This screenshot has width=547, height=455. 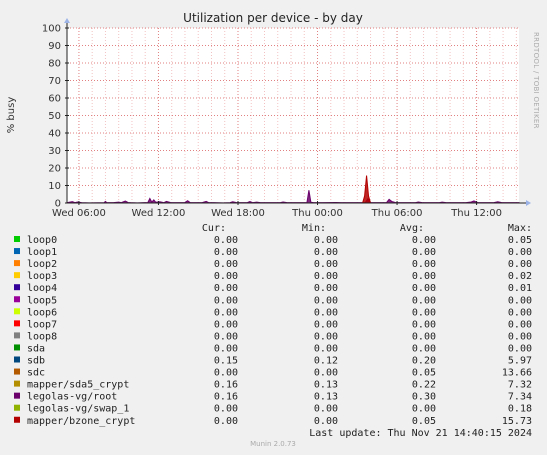 What do you see at coordinates (517, 373) in the screenshot?
I see `legend-max: 13.66` at bounding box center [517, 373].